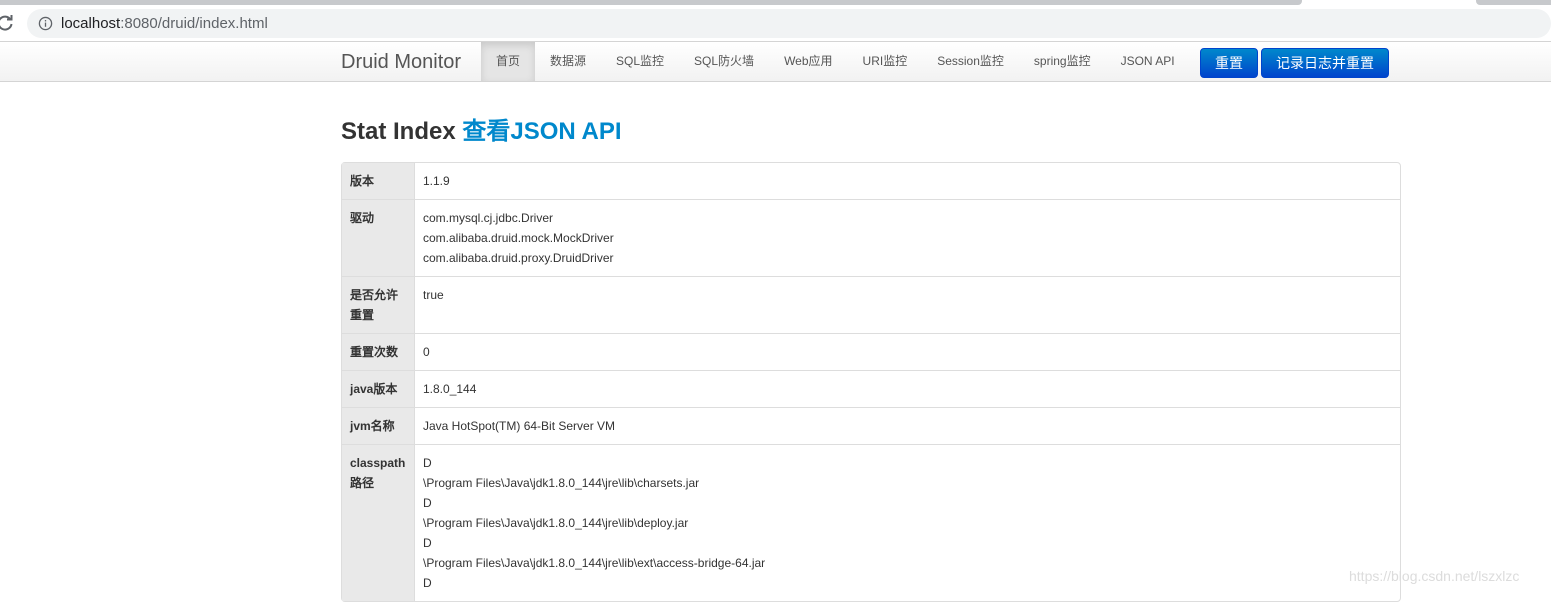 This screenshot has height=602, width=1551. What do you see at coordinates (970, 61) in the screenshot?
I see `nav-item-session: Session监控` at bounding box center [970, 61].